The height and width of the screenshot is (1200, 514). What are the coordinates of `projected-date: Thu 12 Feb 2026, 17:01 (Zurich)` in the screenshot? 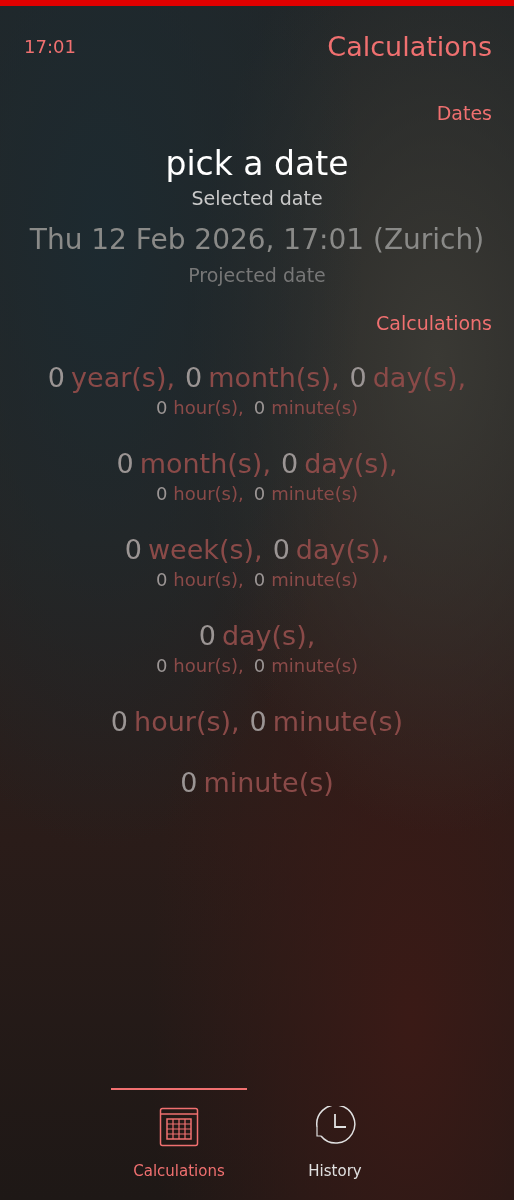 It's located at (257, 239).